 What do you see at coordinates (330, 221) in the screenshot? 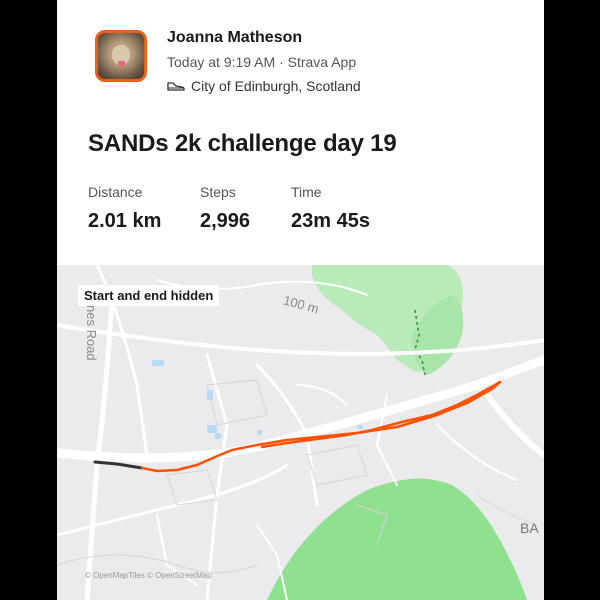
I see `stat-value: 23m 45s` at bounding box center [330, 221].